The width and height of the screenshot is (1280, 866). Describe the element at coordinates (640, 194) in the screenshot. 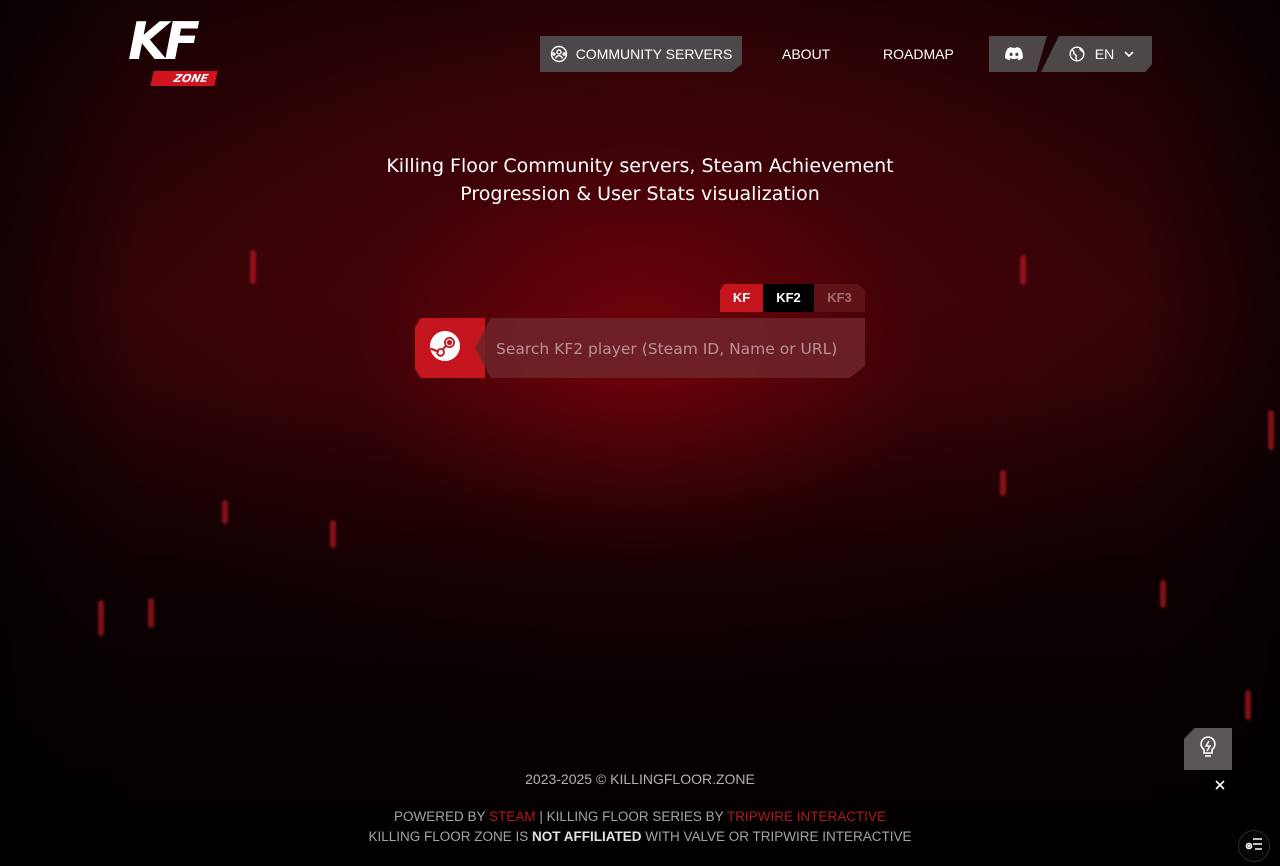

I see `hero-line-2: Progression & User Stats visualization` at that location.